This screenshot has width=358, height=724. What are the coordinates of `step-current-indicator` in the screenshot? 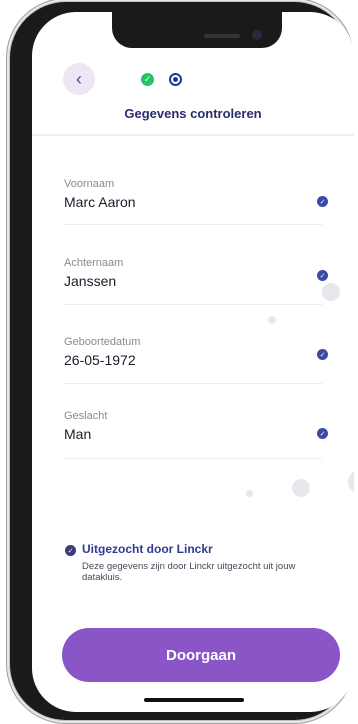 It's located at (175, 79).